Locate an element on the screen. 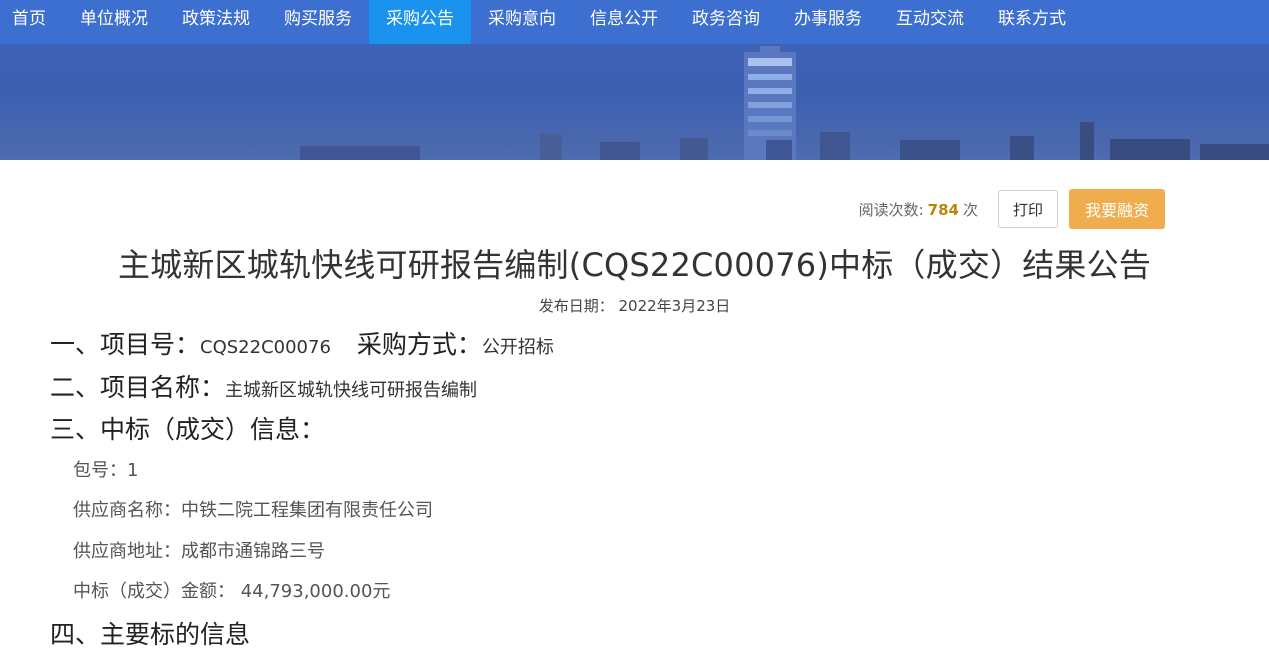 This screenshot has height=655, width=1269. supplier-address-label: 供应商地址： is located at coordinates (127, 551).